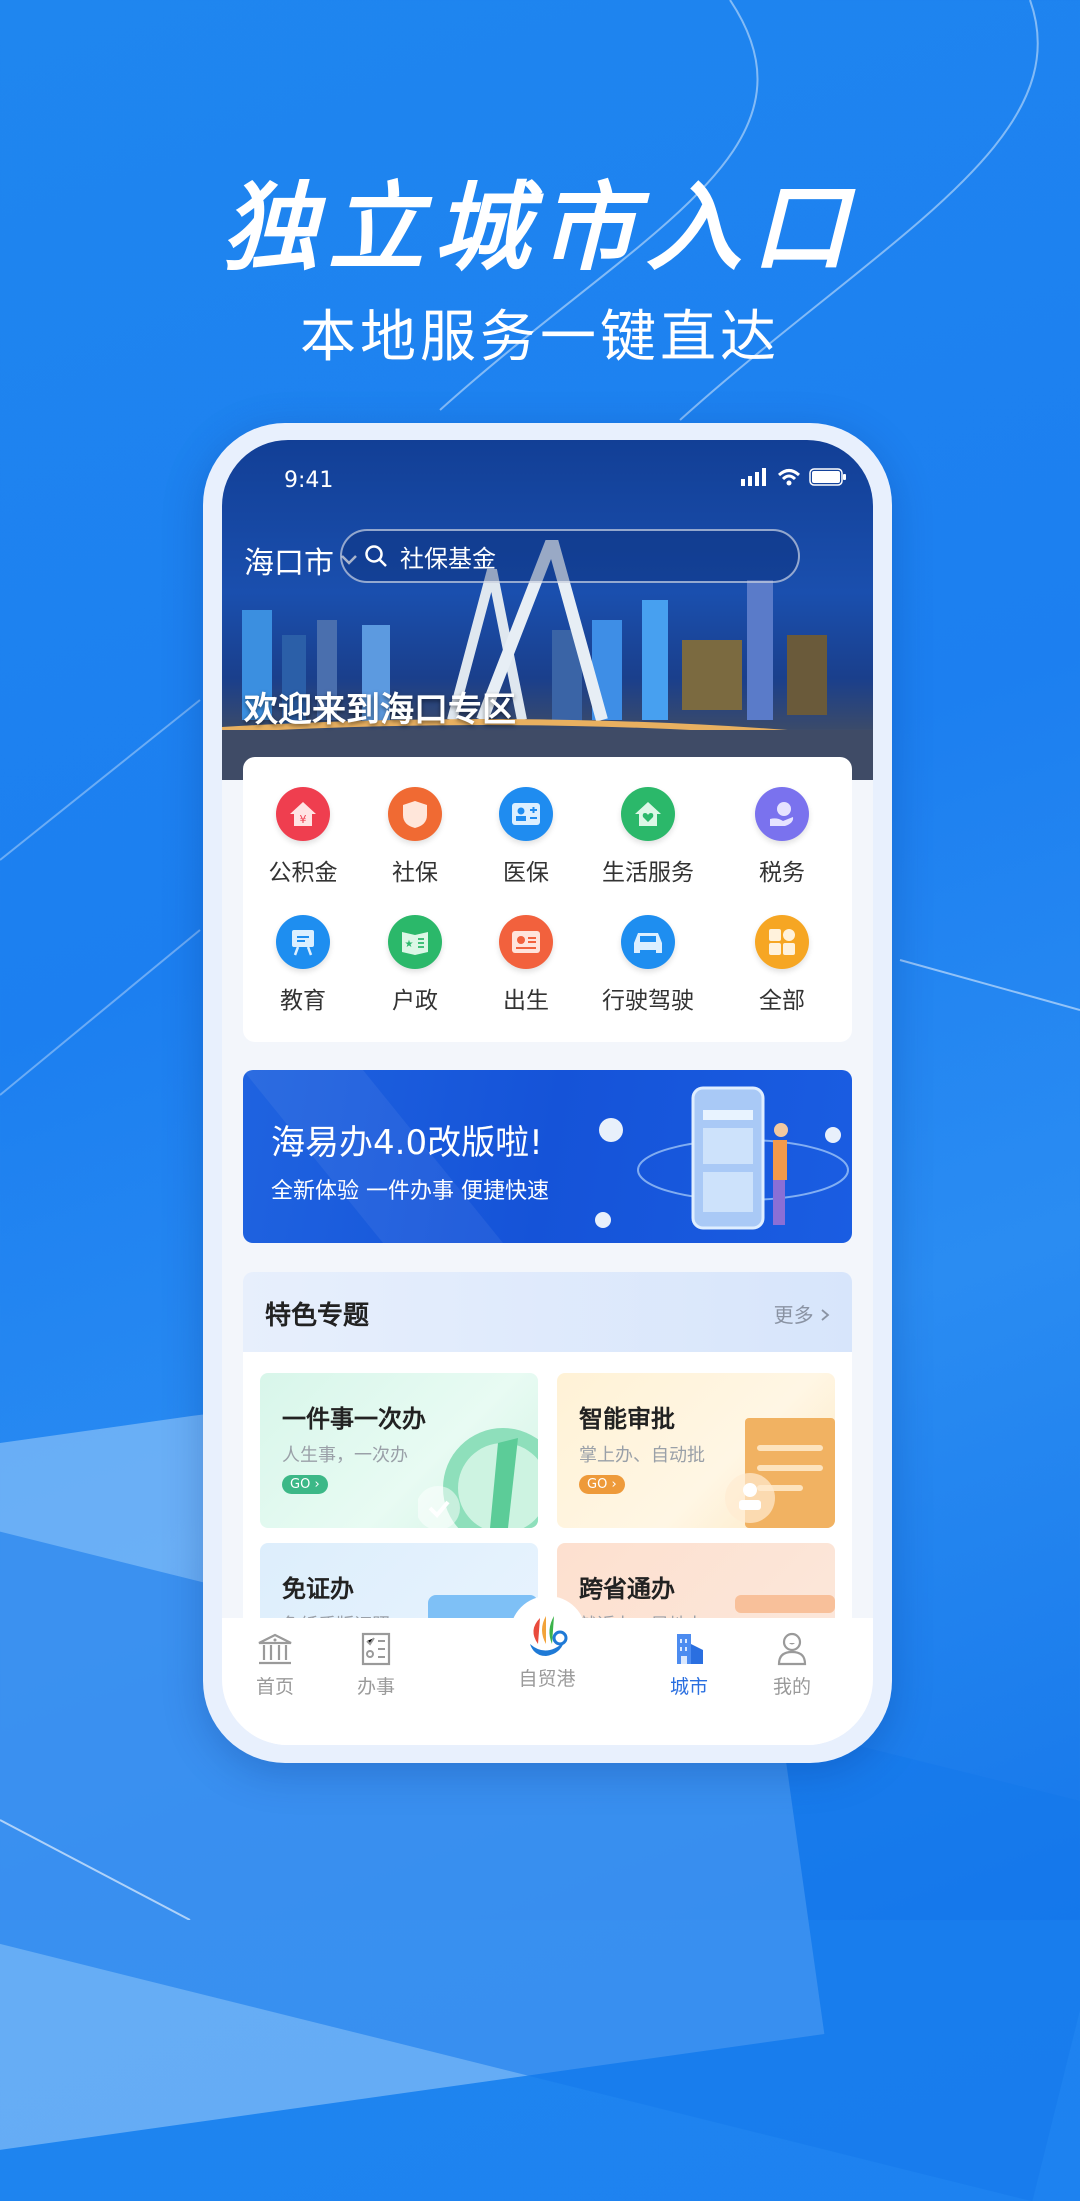  What do you see at coordinates (782, 814) in the screenshot?
I see `tax-icon` at bounding box center [782, 814].